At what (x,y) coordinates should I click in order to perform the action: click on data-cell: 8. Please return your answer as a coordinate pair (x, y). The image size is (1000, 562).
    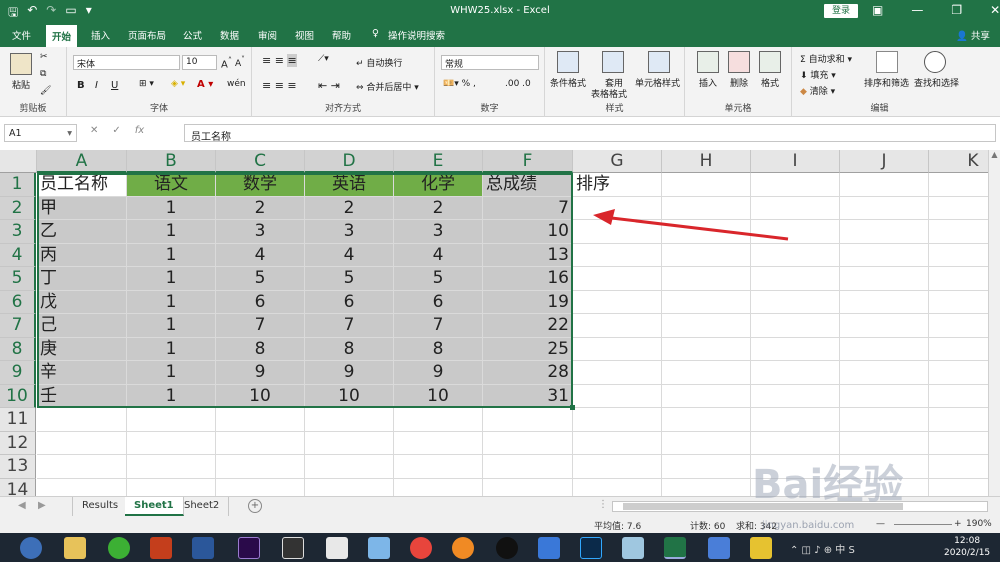
    Looking at the image, I should click on (438, 349).